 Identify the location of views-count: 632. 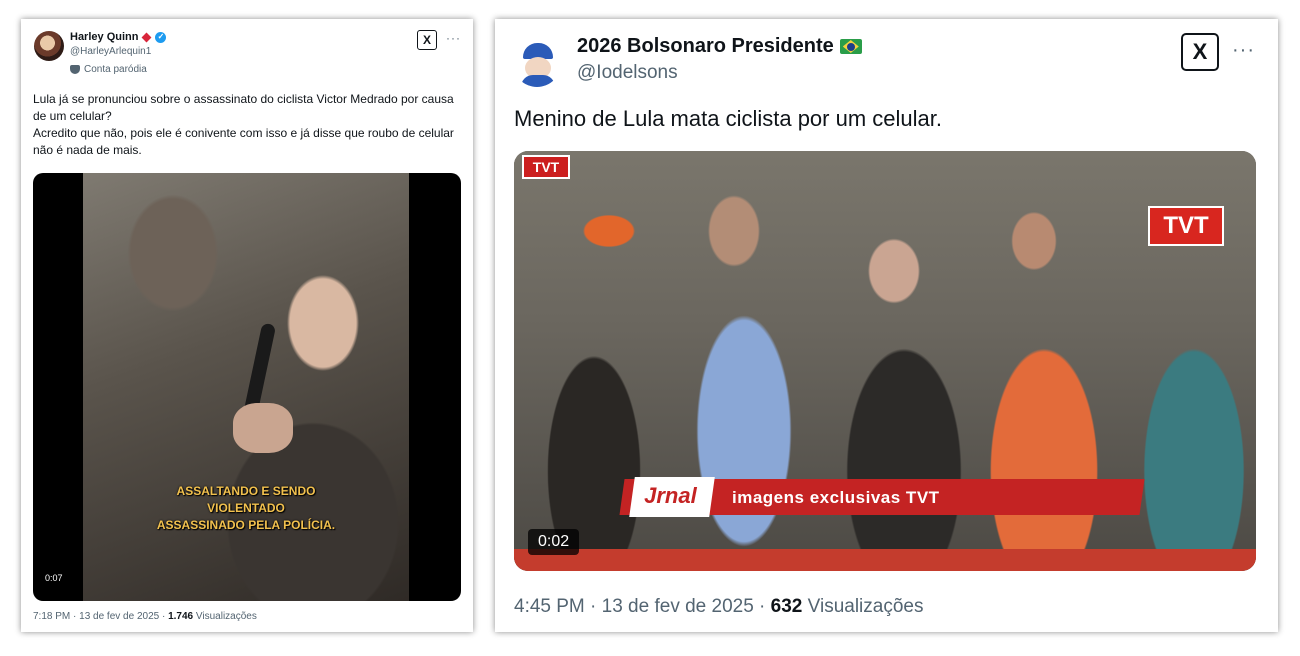
(786, 606).